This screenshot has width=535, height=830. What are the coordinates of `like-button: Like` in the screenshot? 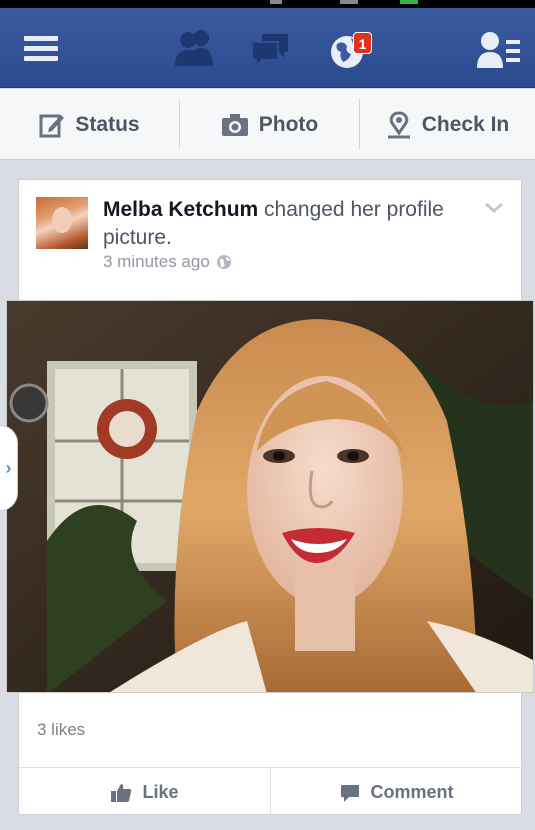 It's located at (144, 792).